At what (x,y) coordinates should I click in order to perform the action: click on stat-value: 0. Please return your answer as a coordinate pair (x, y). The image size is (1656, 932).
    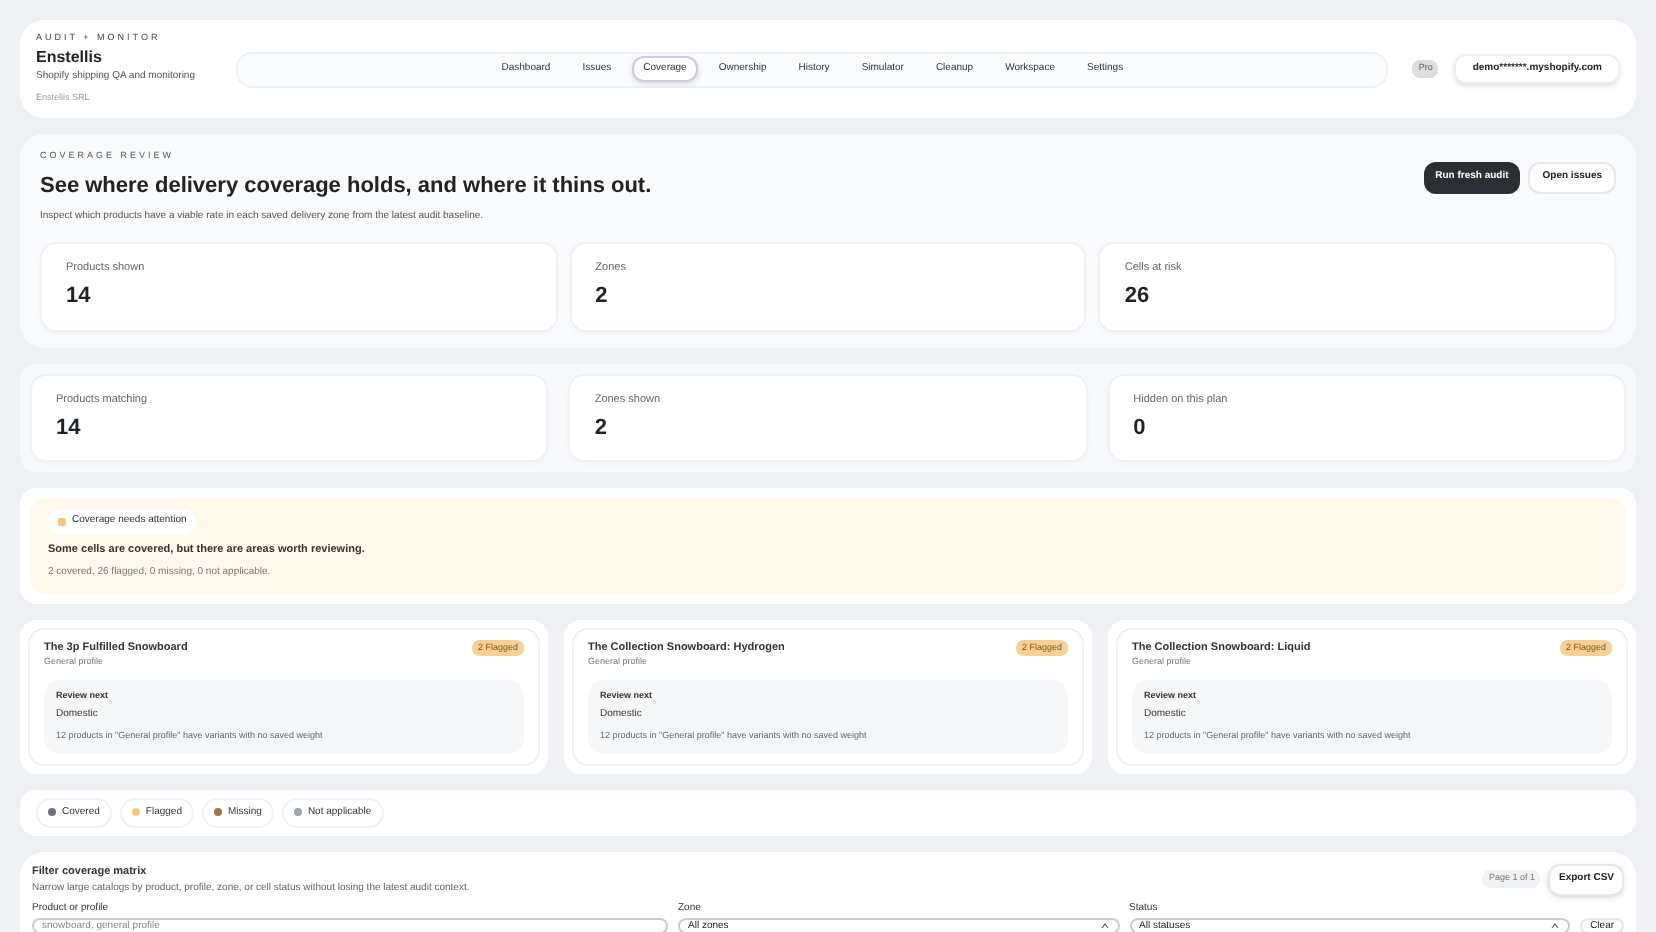
    Looking at the image, I should click on (1140, 428).